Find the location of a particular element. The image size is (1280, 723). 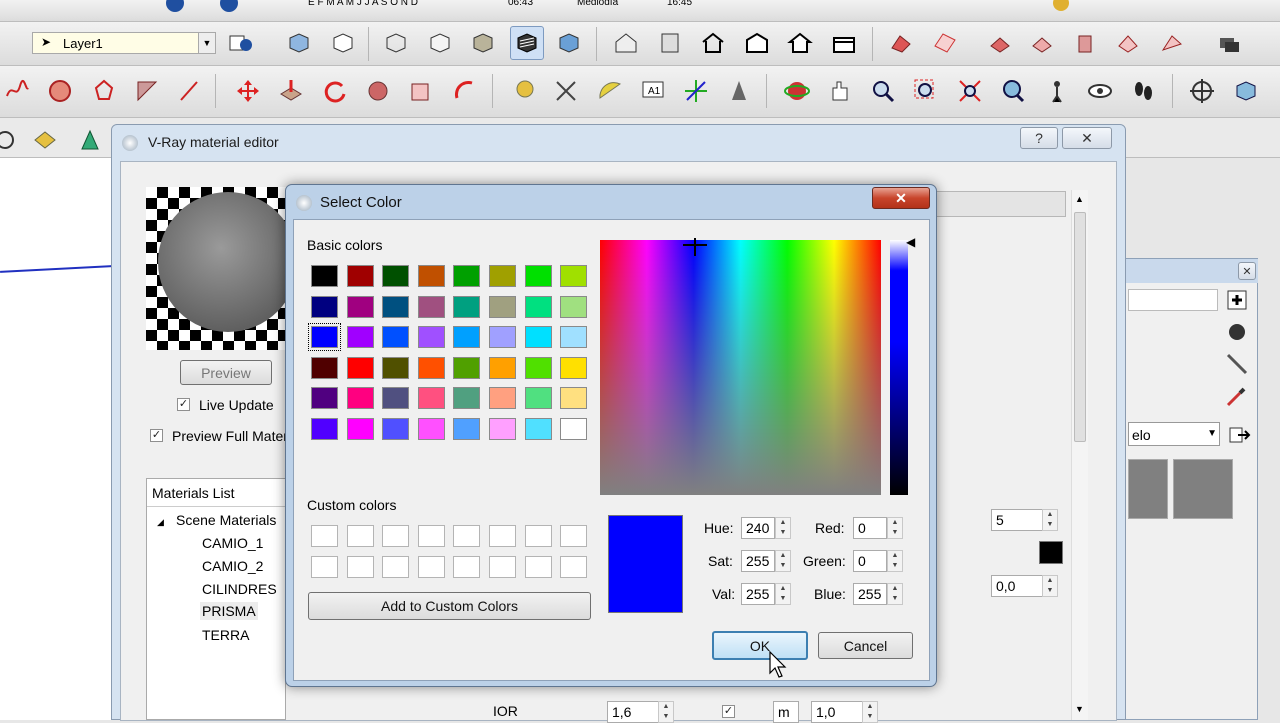

front-view-icon is located at coordinates (713, 43).